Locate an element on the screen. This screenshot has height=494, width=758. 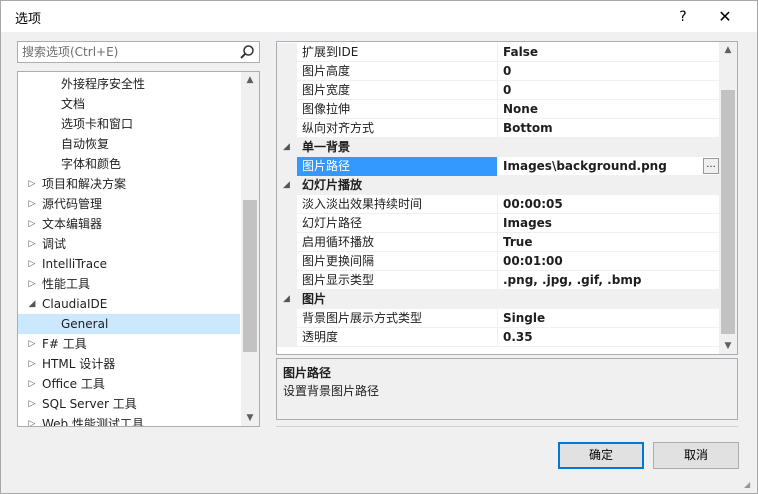
search-box is located at coordinates (138, 52).